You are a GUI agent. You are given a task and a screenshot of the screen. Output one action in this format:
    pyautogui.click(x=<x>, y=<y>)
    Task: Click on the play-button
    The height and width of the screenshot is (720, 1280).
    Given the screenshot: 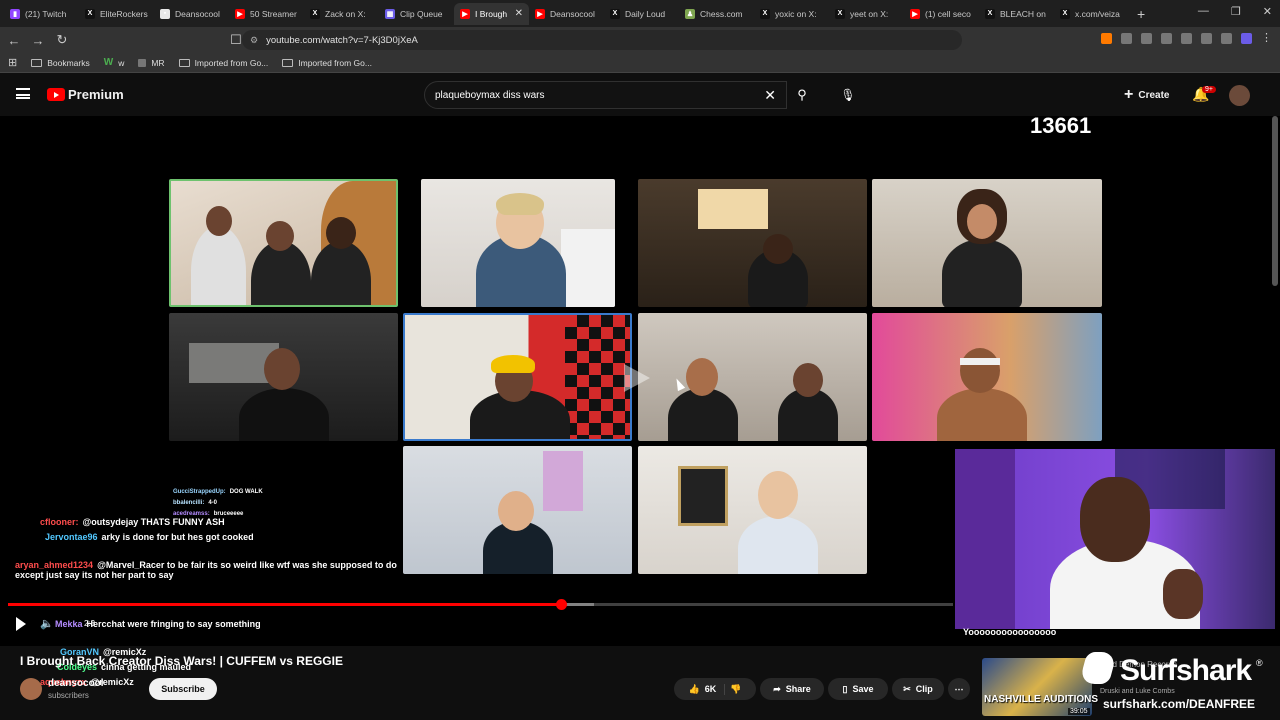 What is the action you would take?
    pyautogui.click(x=21, y=624)
    